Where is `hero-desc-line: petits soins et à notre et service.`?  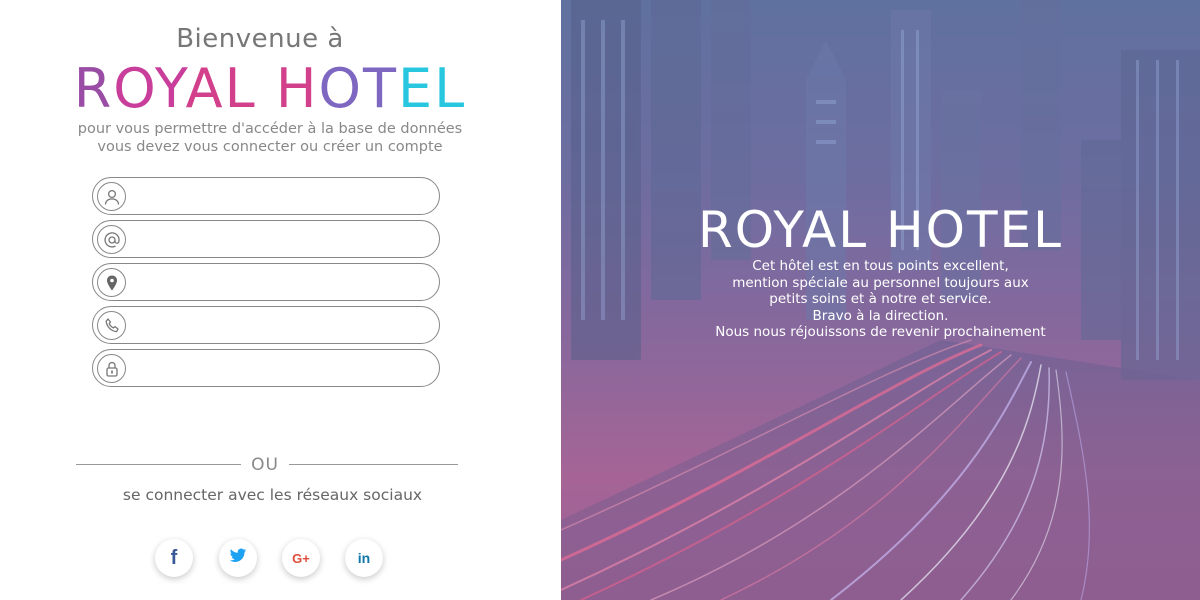 hero-desc-line: petits soins et à notre et service. is located at coordinates (880, 299).